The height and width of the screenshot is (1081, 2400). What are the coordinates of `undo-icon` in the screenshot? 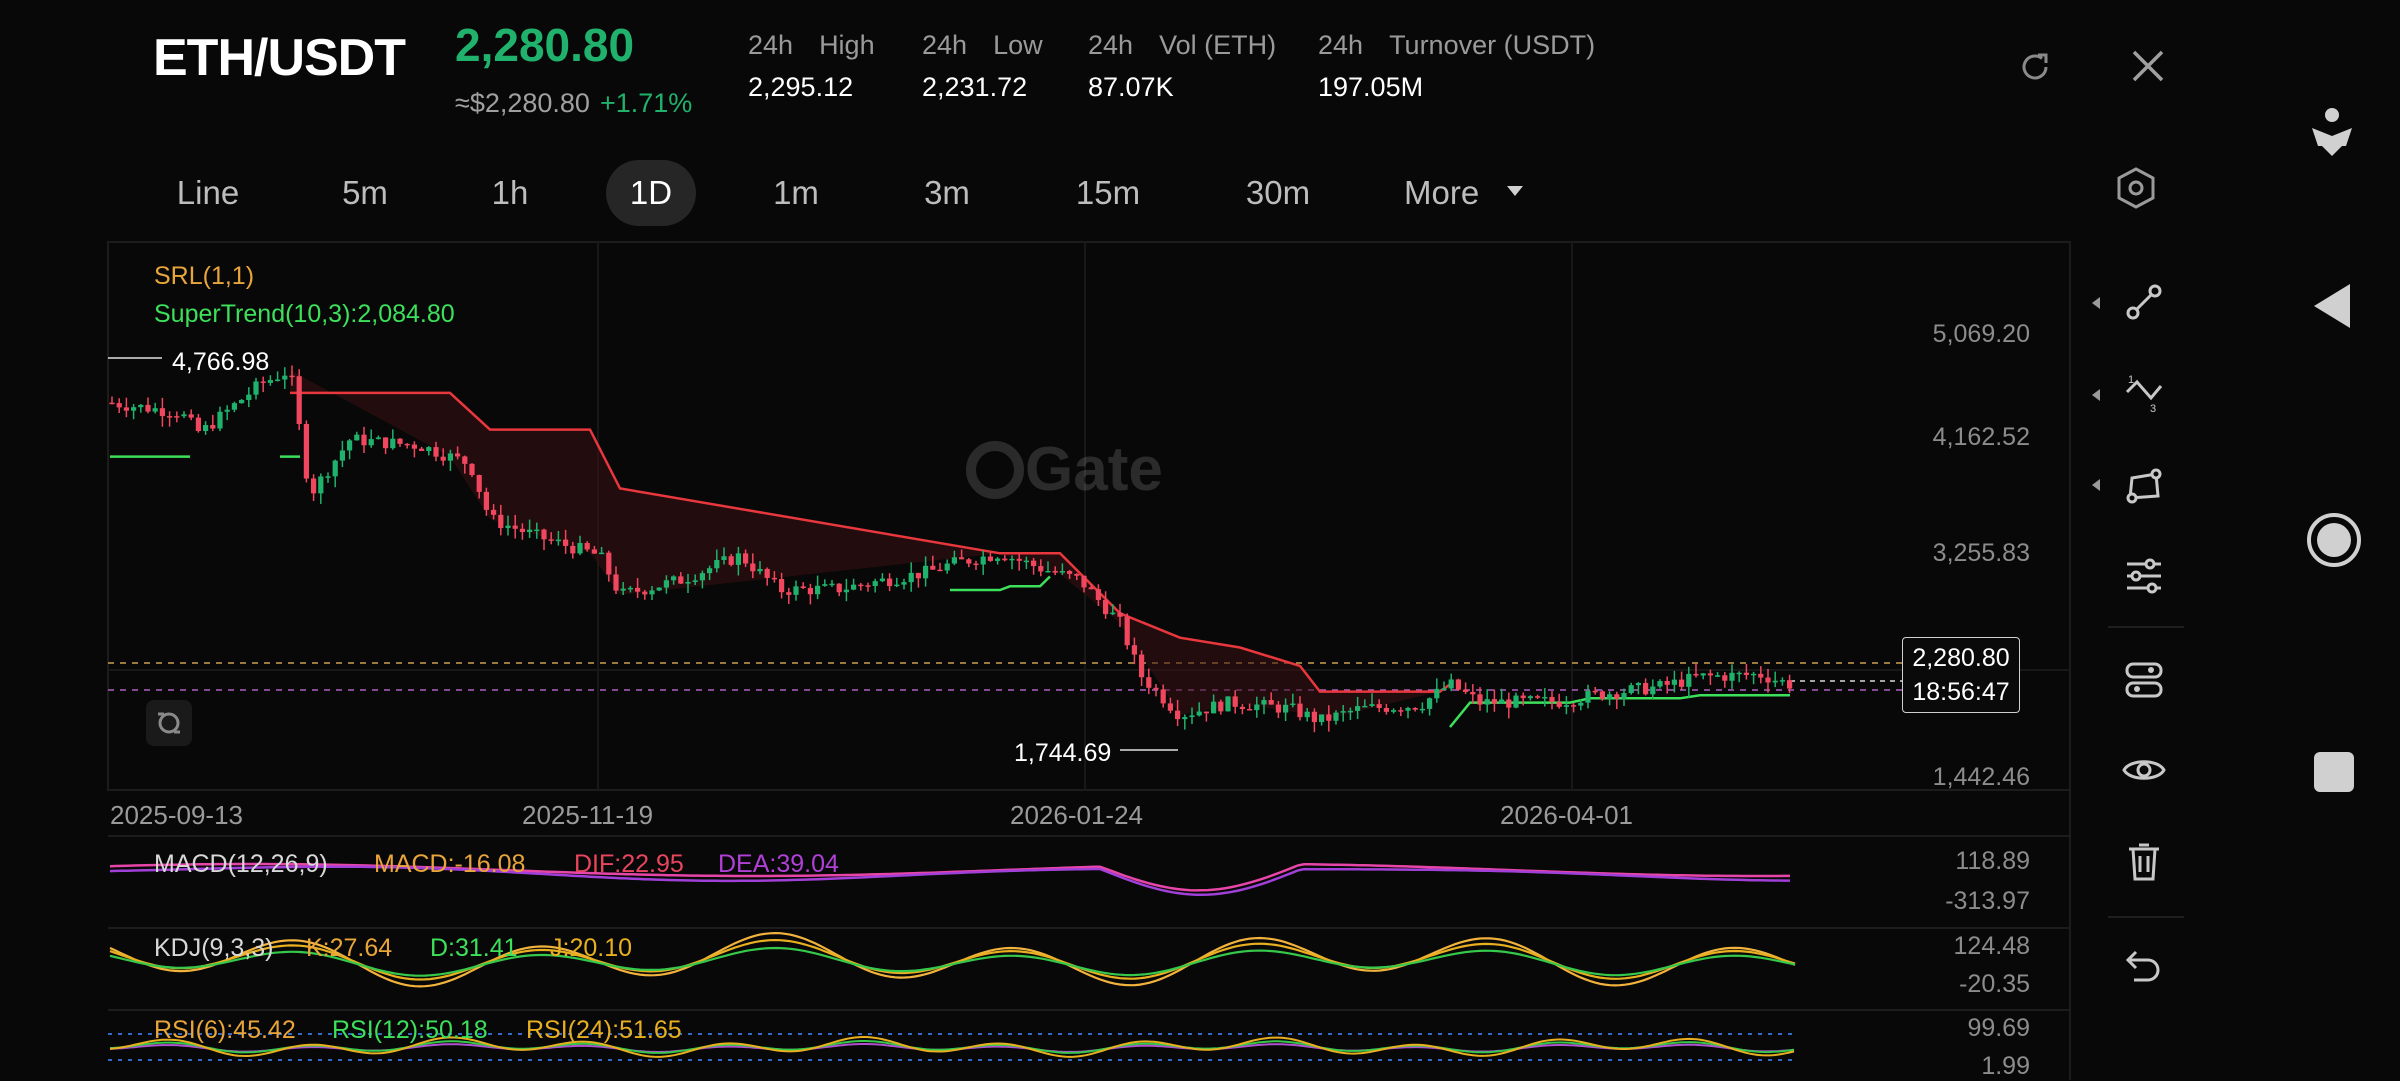 It's located at (2144, 968).